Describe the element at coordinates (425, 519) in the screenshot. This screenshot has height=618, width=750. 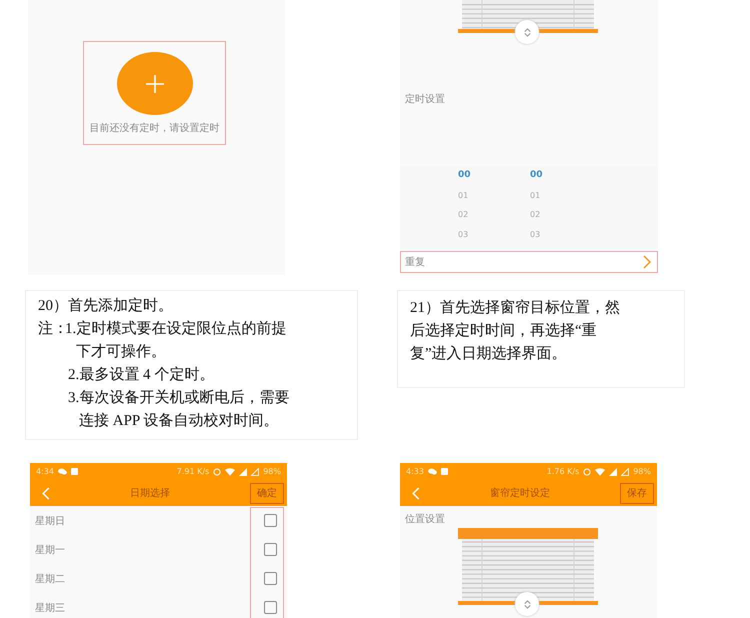
I see `section-label: 位置设置` at that location.